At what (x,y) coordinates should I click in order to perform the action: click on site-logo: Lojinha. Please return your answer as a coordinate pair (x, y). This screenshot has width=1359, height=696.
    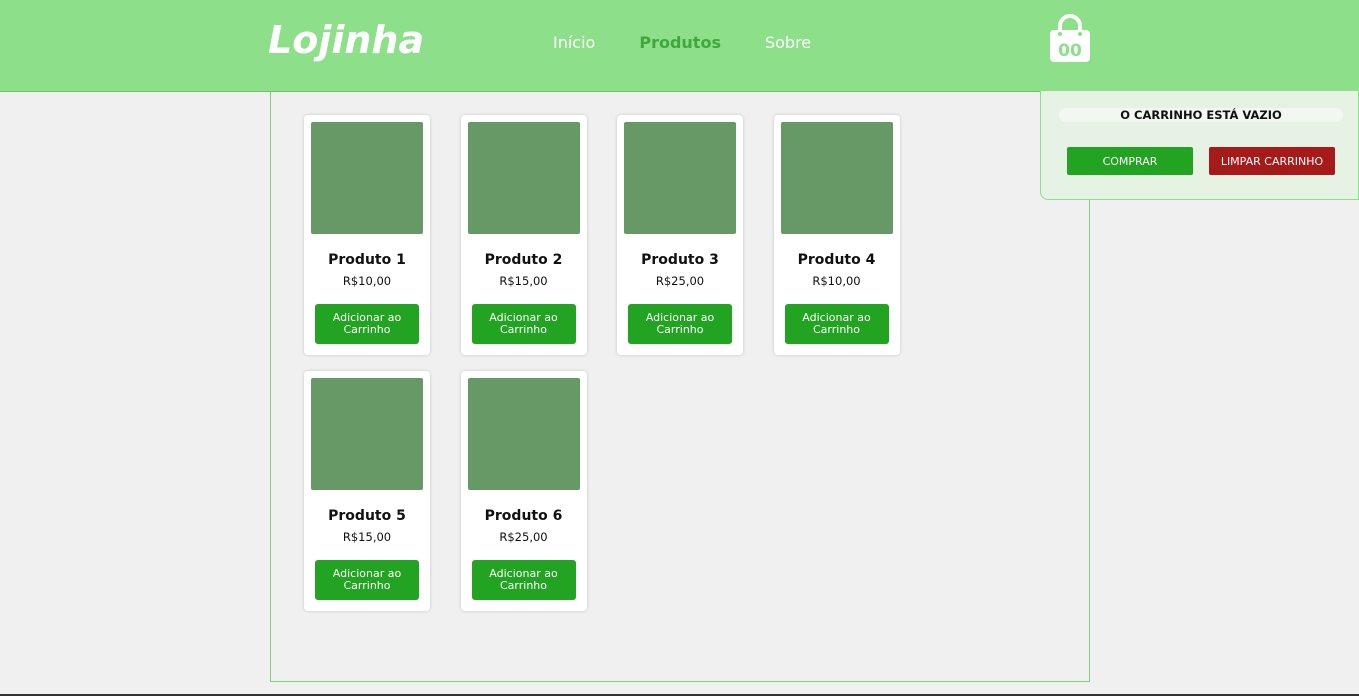
    Looking at the image, I should click on (346, 40).